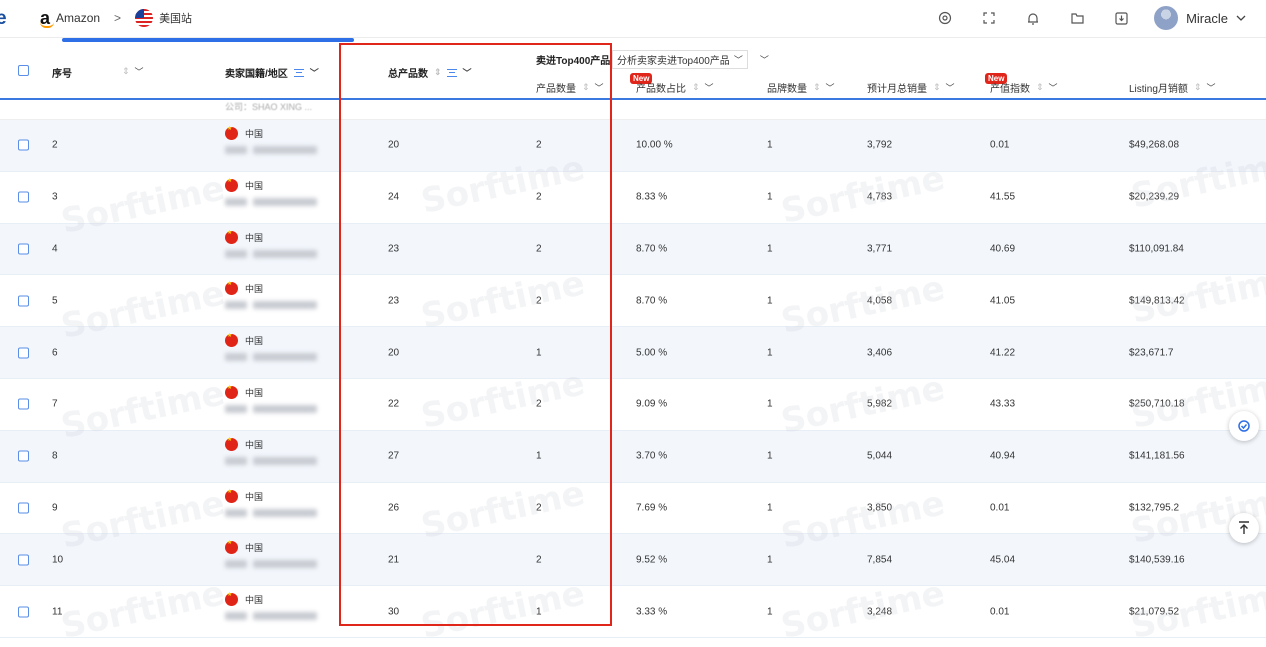 Image resolution: width=1266 pixels, height=647 pixels. What do you see at coordinates (175, 18) in the screenshot?
I see `breadcrumb-site: 美国站` at bounding box center [175, 18].